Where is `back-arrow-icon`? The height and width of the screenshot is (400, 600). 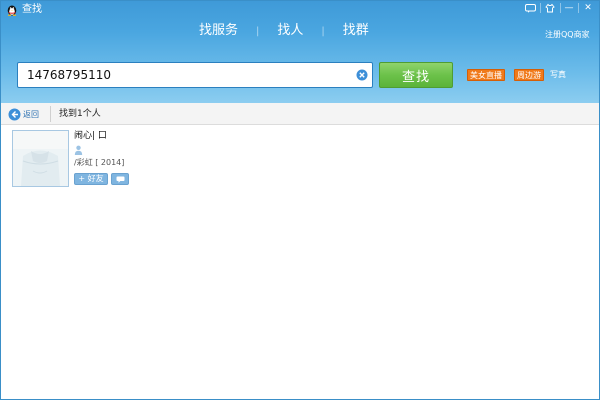
back-arrow-icon is located at coordinates (14, 114).